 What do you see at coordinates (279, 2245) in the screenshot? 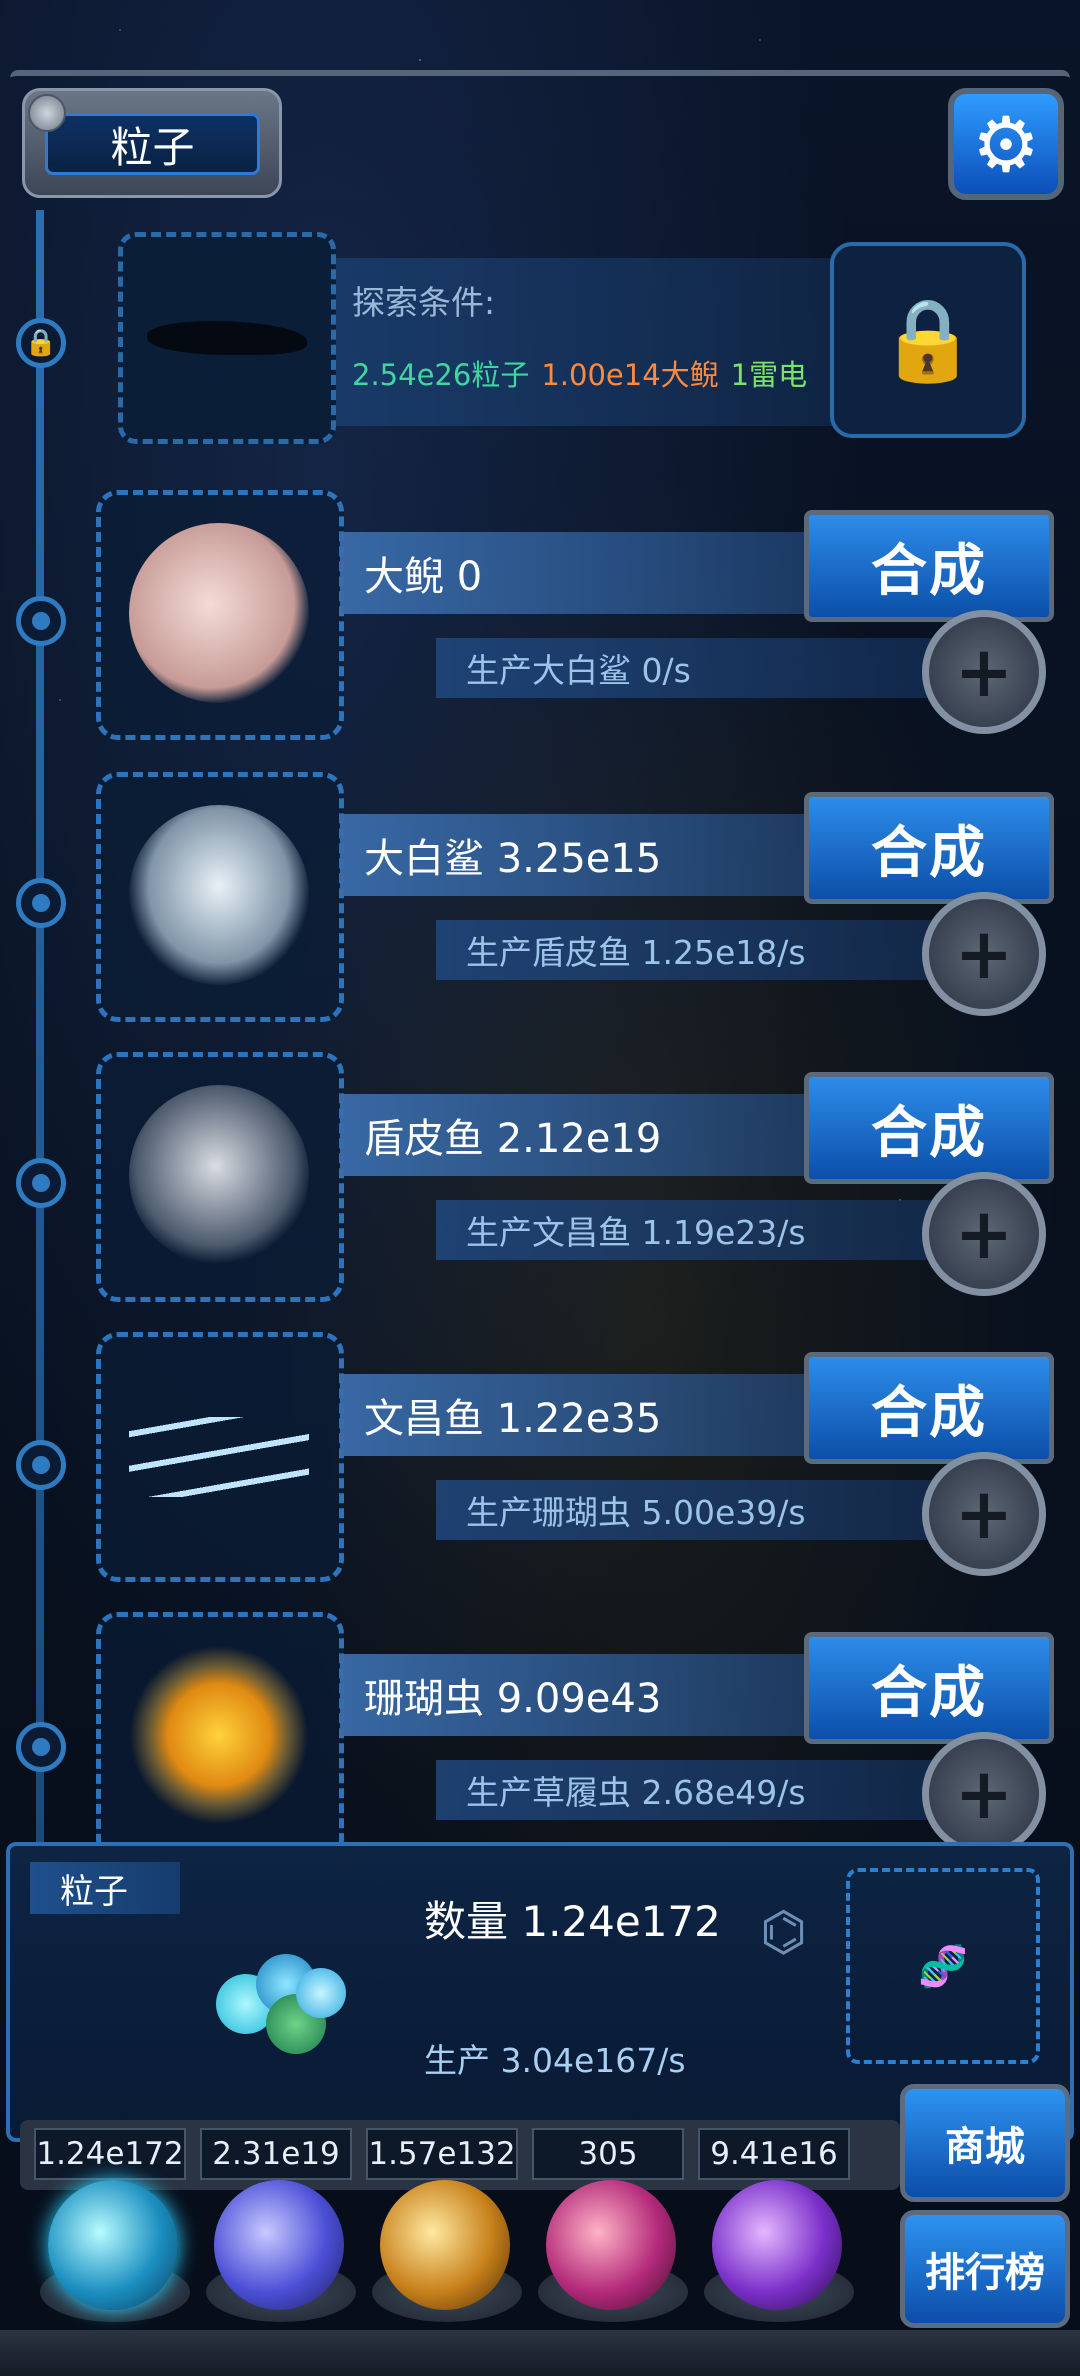
I see `thunder-orb-icon` at bounding box center [279, 2245].